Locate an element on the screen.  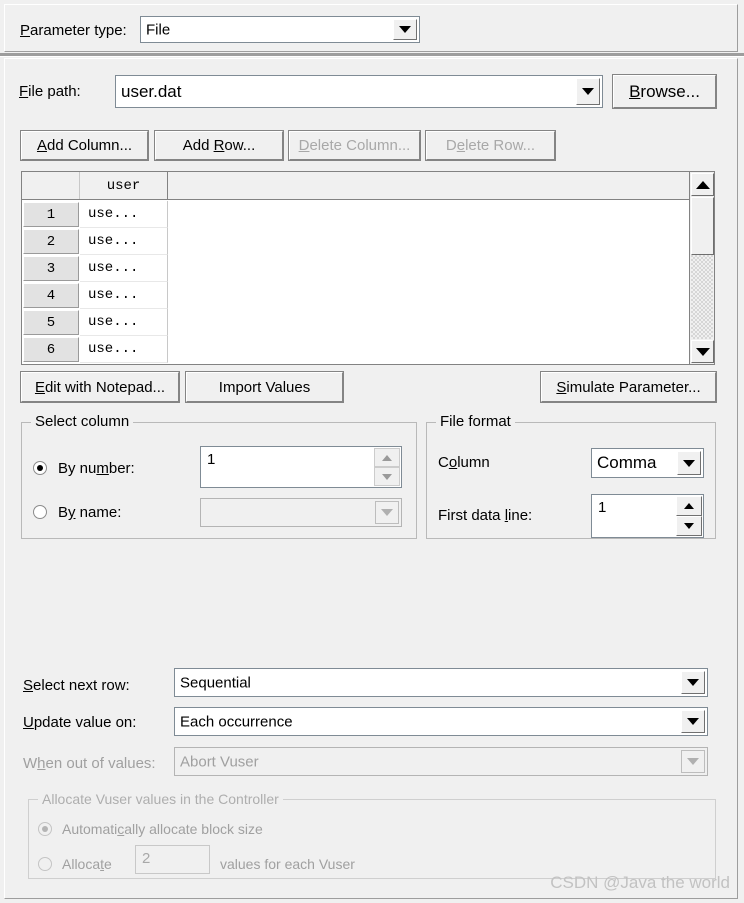
by-number-radio is located at coordinates (40, 468).